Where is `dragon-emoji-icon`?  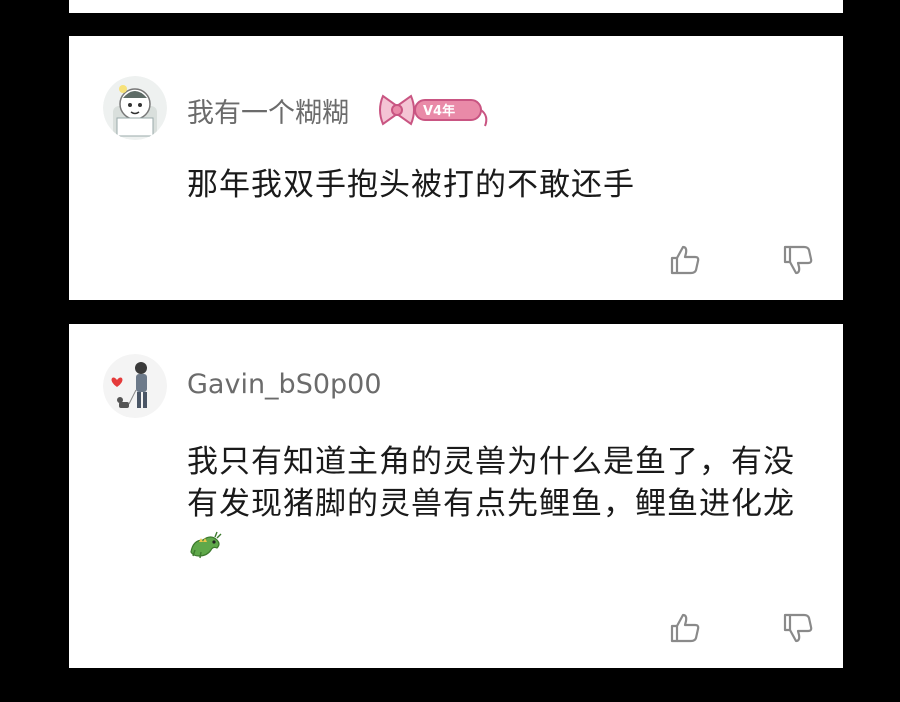
dragon-emoji-icon is located at coordinates (205, 544).